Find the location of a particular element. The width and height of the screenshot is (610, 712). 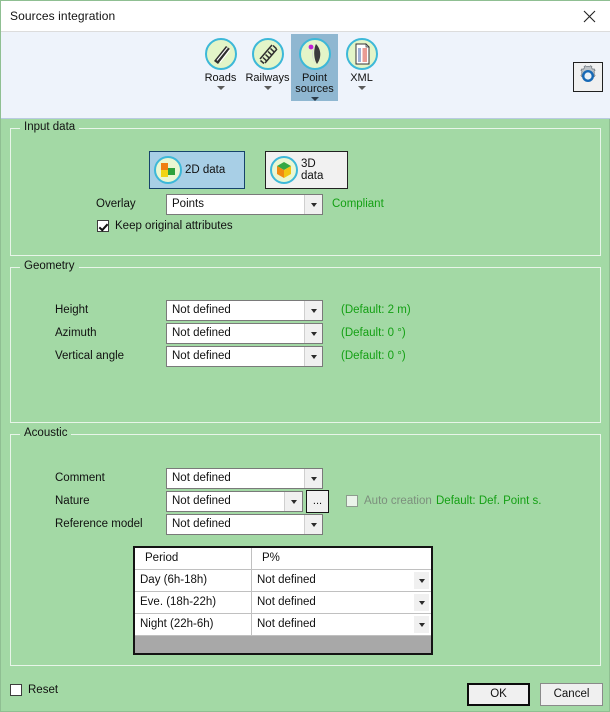

toolbar-item-label: XML is located at coordinates (361, 78).